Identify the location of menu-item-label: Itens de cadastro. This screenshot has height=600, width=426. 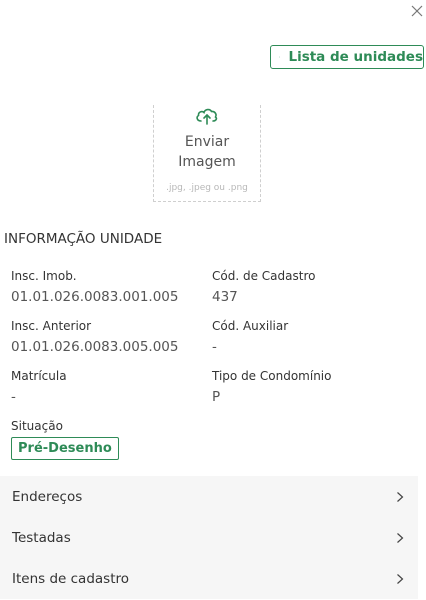
(71, 578).